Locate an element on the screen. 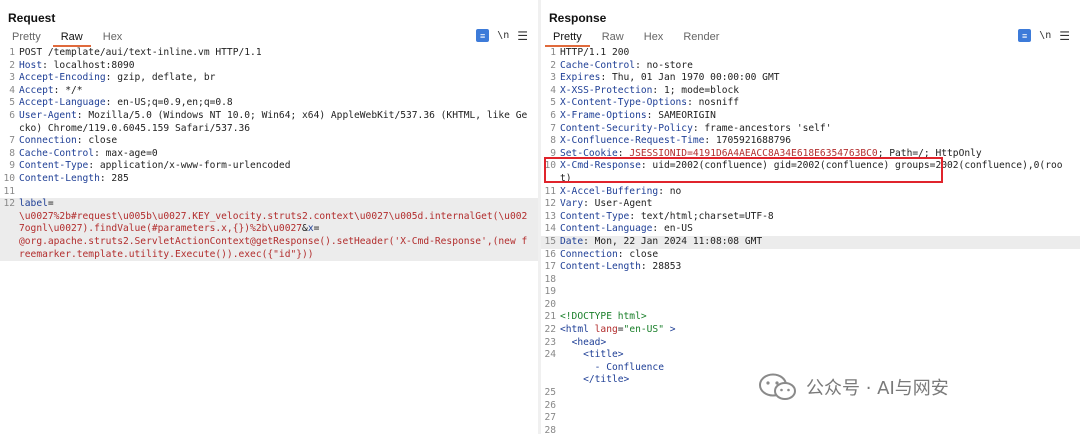 The height and width of the screenshot is (437, 1080). code-line: 4 Accept: */* is located at coordinates (269, 91).